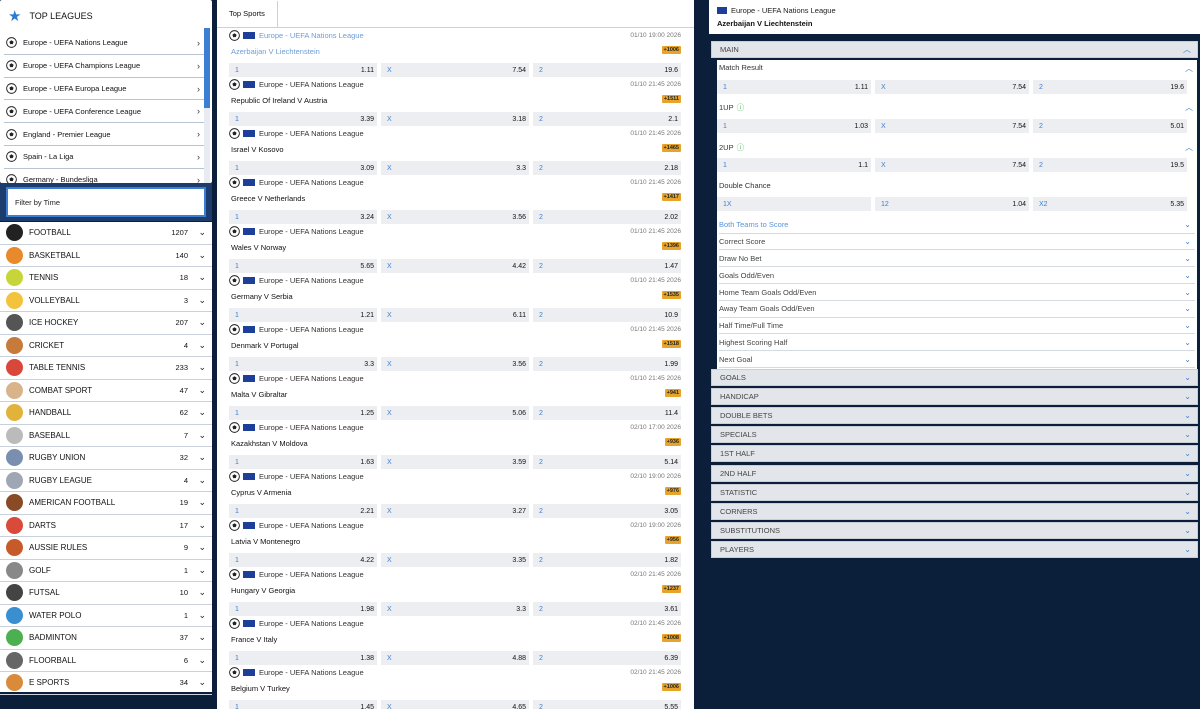 Image resolution: width=1200 pixels, height=709 pixels. What do you see at coordinates (106, 346) in the screenshot?
I see `sport-item: CRICKET 4 ⌄` at bounding box center [106, 346].